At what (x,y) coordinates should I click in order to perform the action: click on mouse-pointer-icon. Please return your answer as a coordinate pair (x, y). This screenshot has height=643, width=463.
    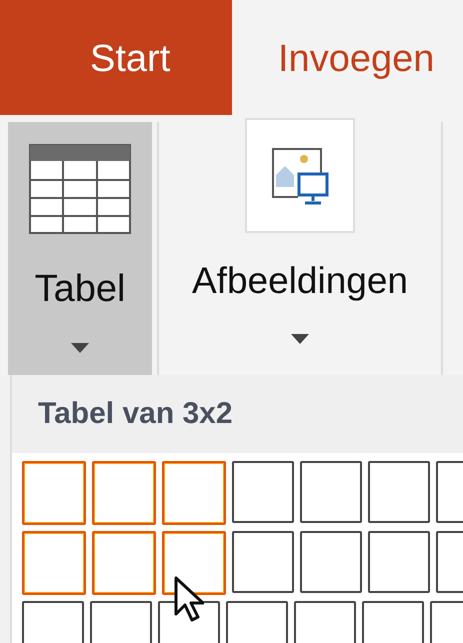
    Looking at the image, I should click on (189, 599).